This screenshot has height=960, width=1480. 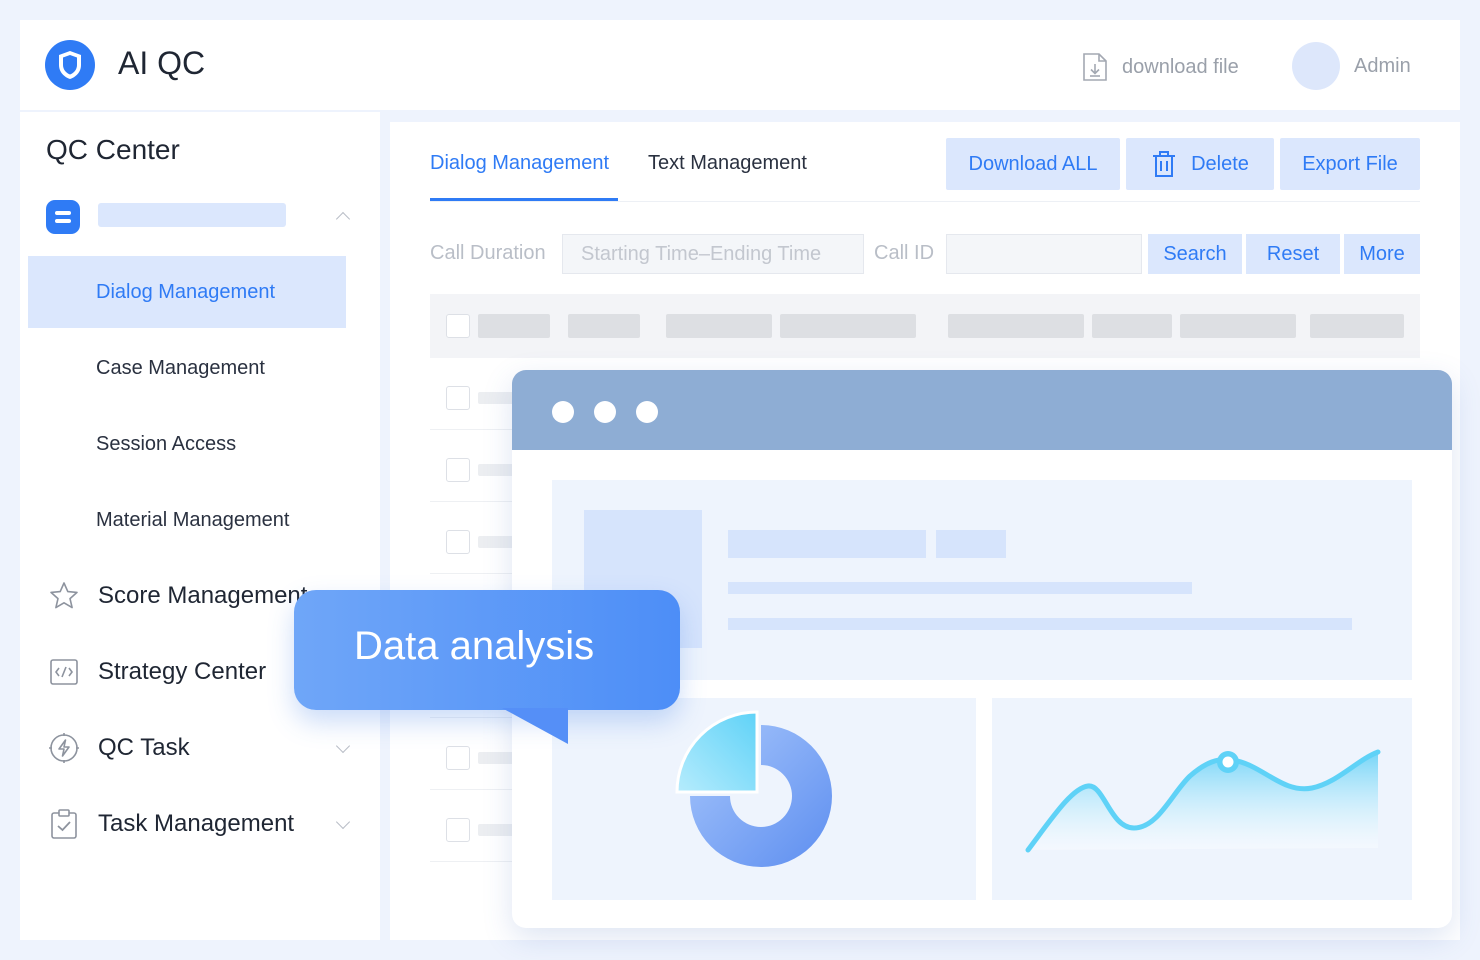 I want to click on tag-placeholder, so click(x=971, y=544).